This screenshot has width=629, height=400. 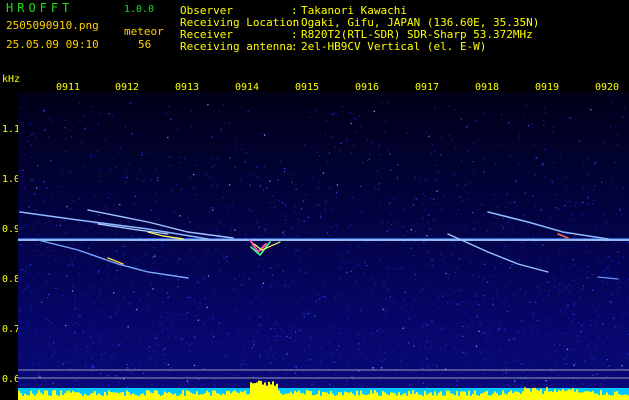 What do you see at coordinates (52, 44) in the screenshot?
I see `capture-datetime: 25.05.09 09:10` at bounding box center [52, 44].